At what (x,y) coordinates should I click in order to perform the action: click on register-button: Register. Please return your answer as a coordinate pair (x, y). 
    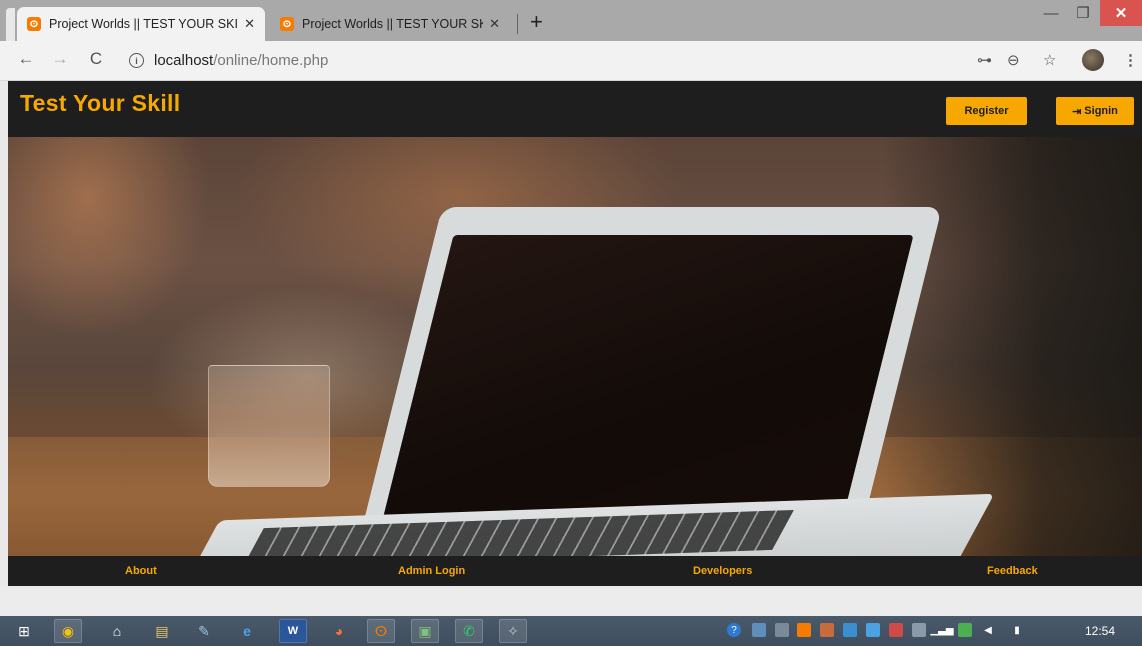
    Looking at the image, I should click on (986, 111).